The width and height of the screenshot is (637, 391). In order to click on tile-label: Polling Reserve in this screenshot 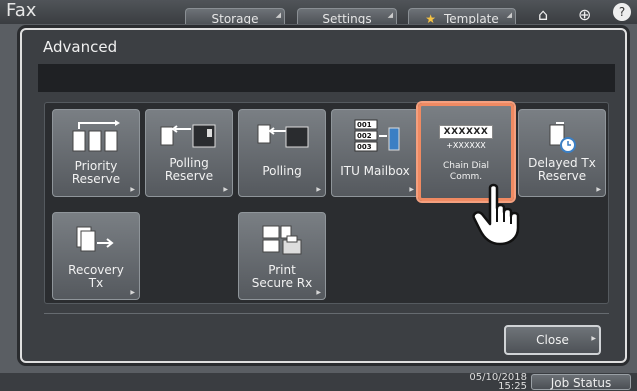, I will do `click(189, 169)`.